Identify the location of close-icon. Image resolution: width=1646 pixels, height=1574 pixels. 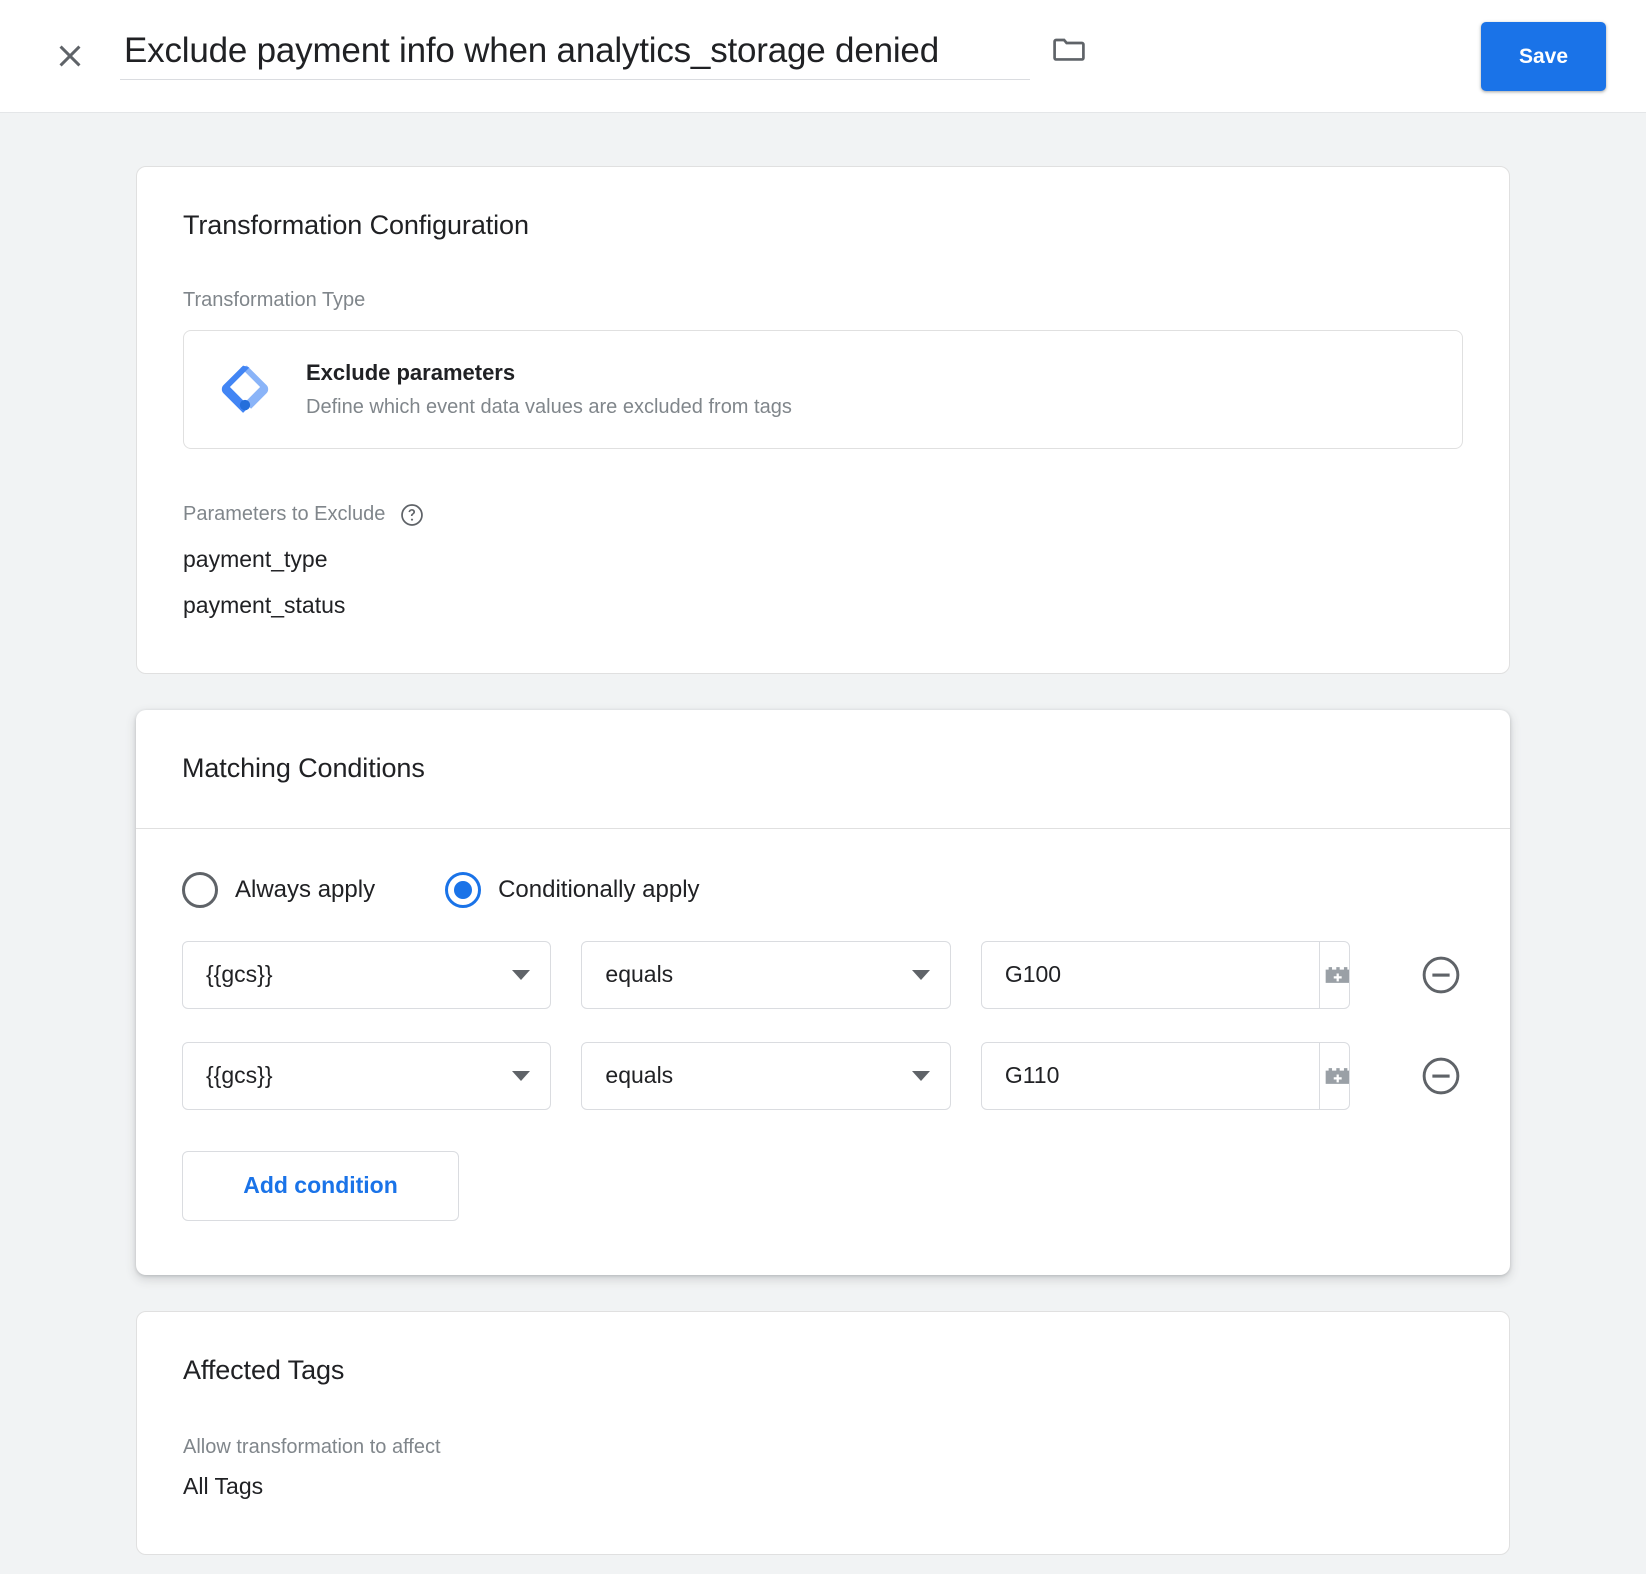
(70, 56).